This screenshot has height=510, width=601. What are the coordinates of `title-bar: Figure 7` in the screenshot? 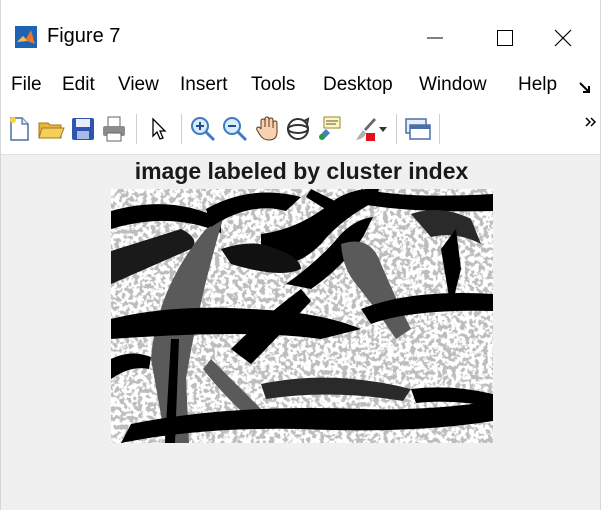 It's located at (300, 33).